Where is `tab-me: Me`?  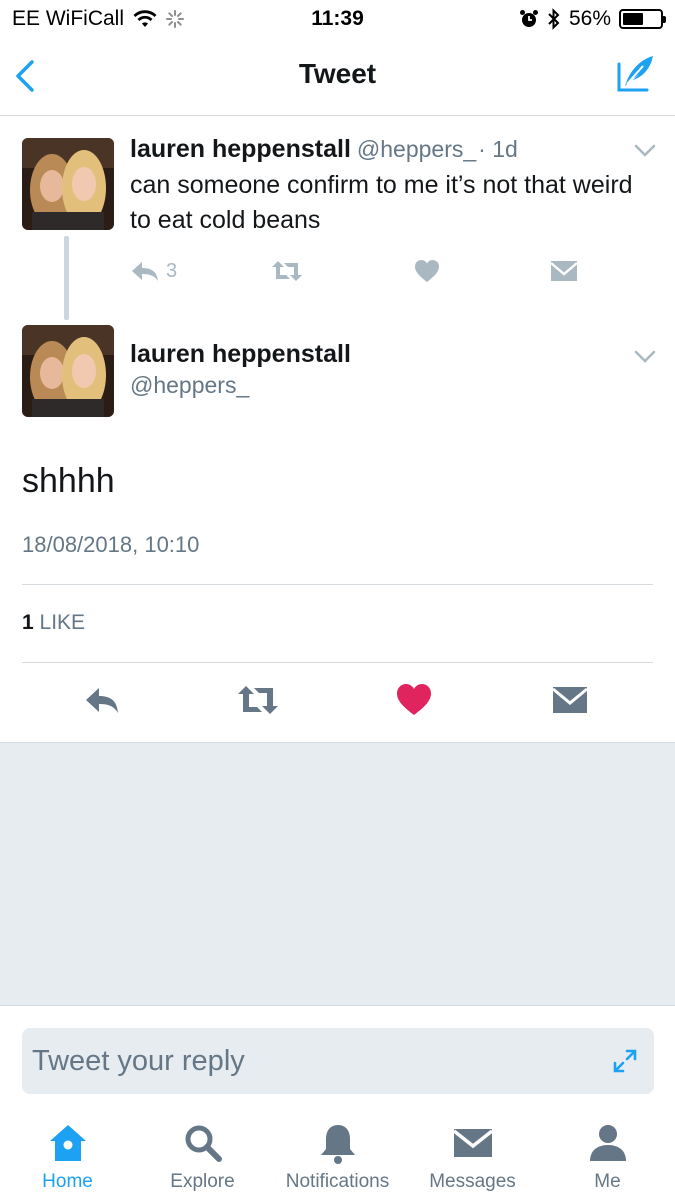 tab-me: Me is located at coordinates (607, 1159).